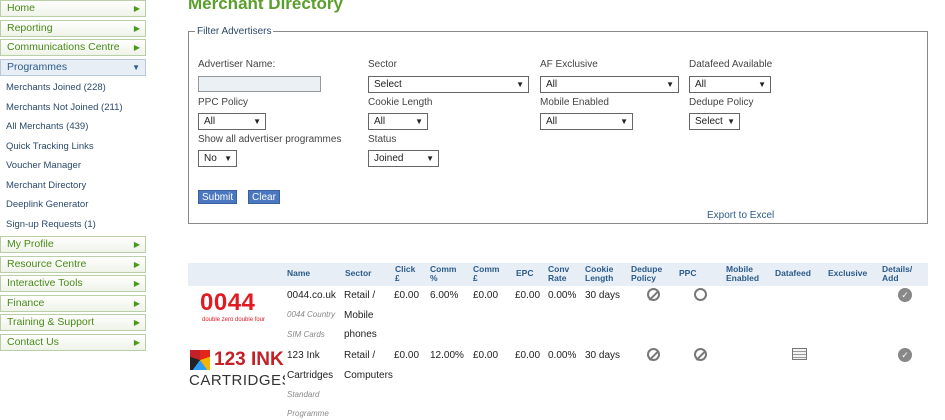 The height and width of the screenshot is (420, 945). What do you see at coordinates (63, 47) in the screenshot?
I see `nav-communications-label: Communications Centre` at bounding box center [63, 47].